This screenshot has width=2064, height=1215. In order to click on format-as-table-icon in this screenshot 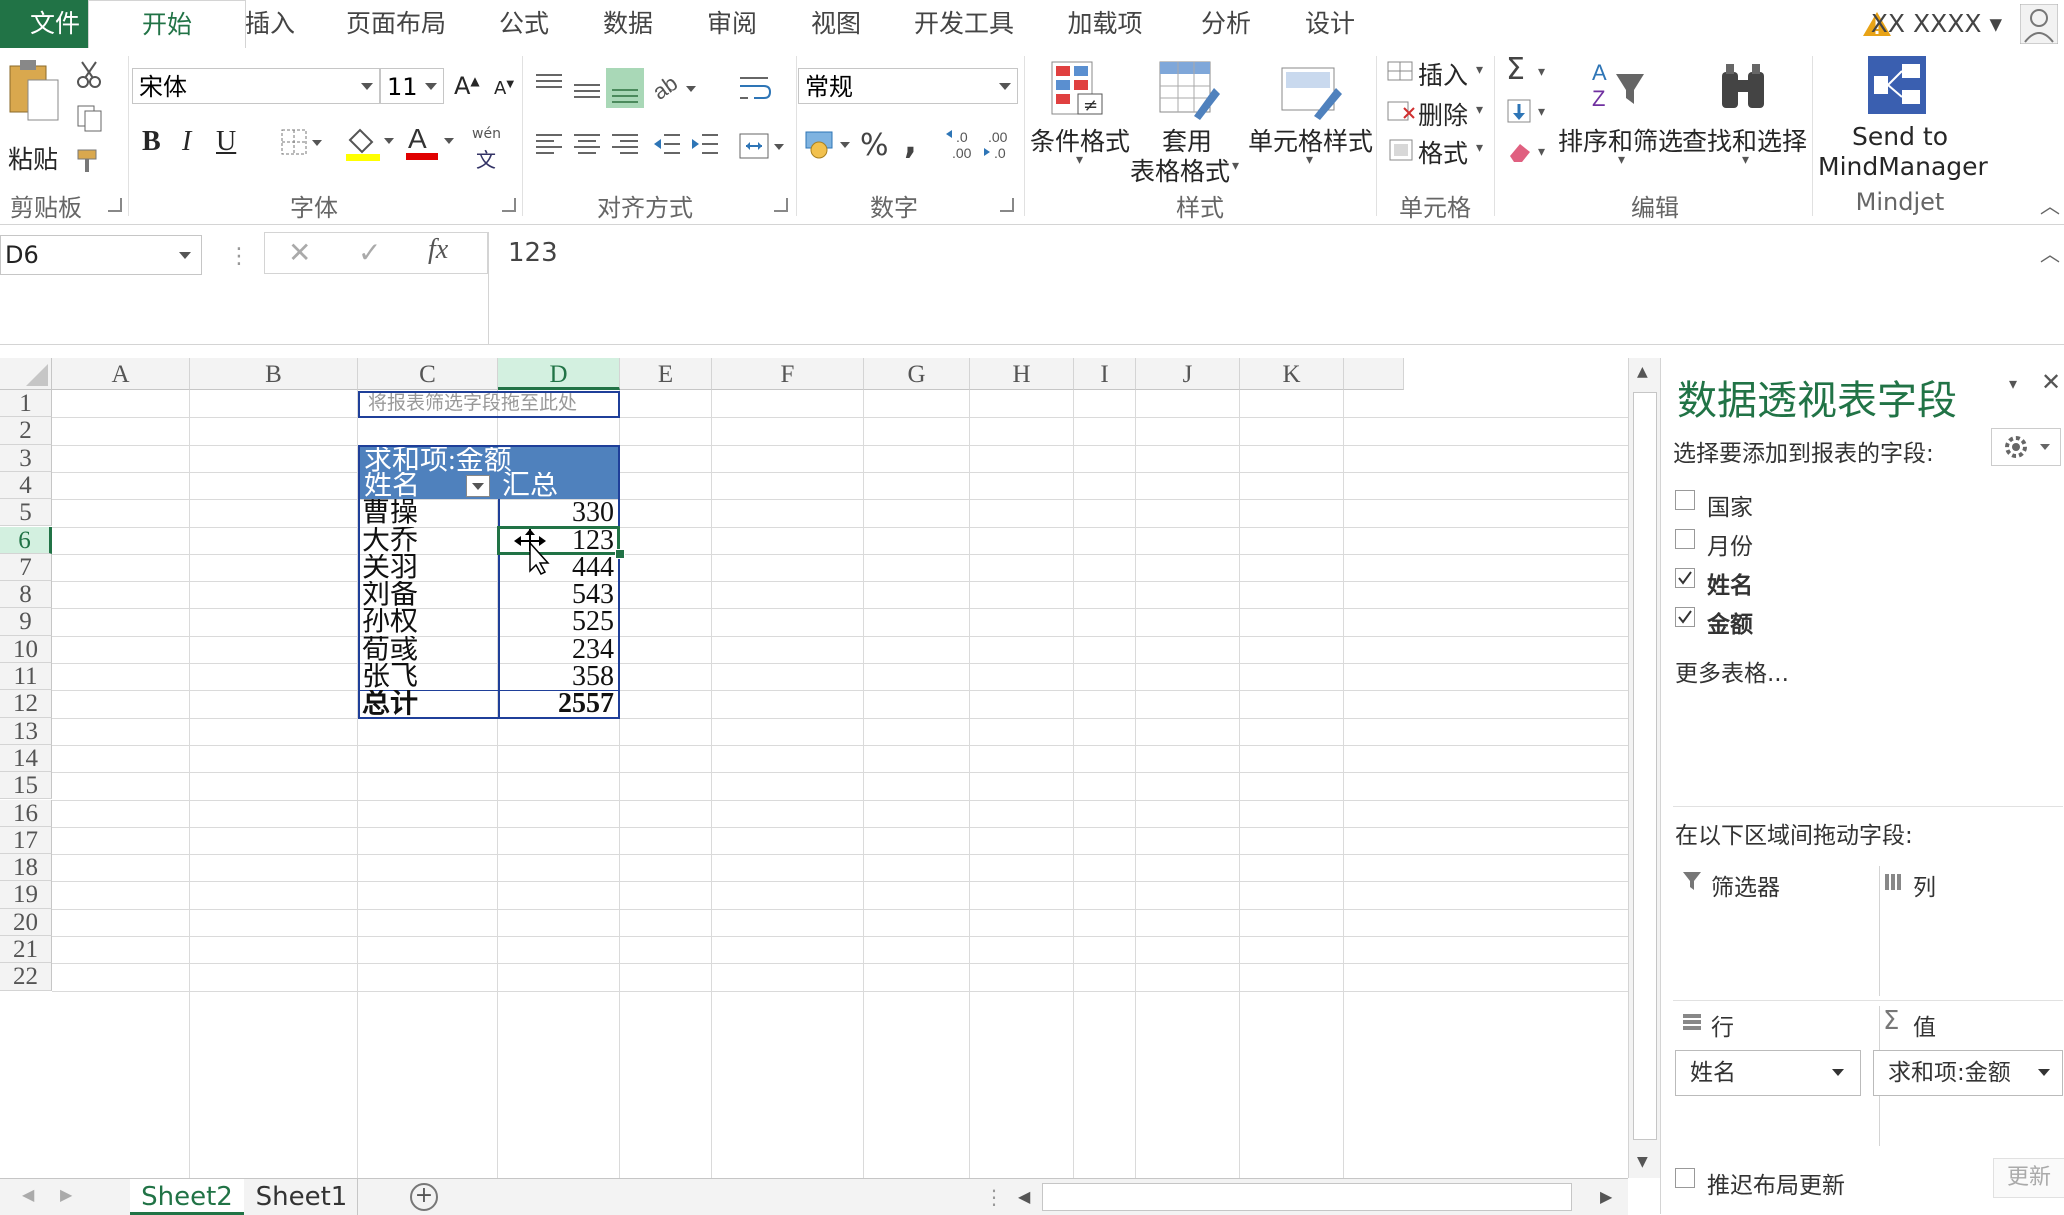, I will do `click(1189, 91)`.